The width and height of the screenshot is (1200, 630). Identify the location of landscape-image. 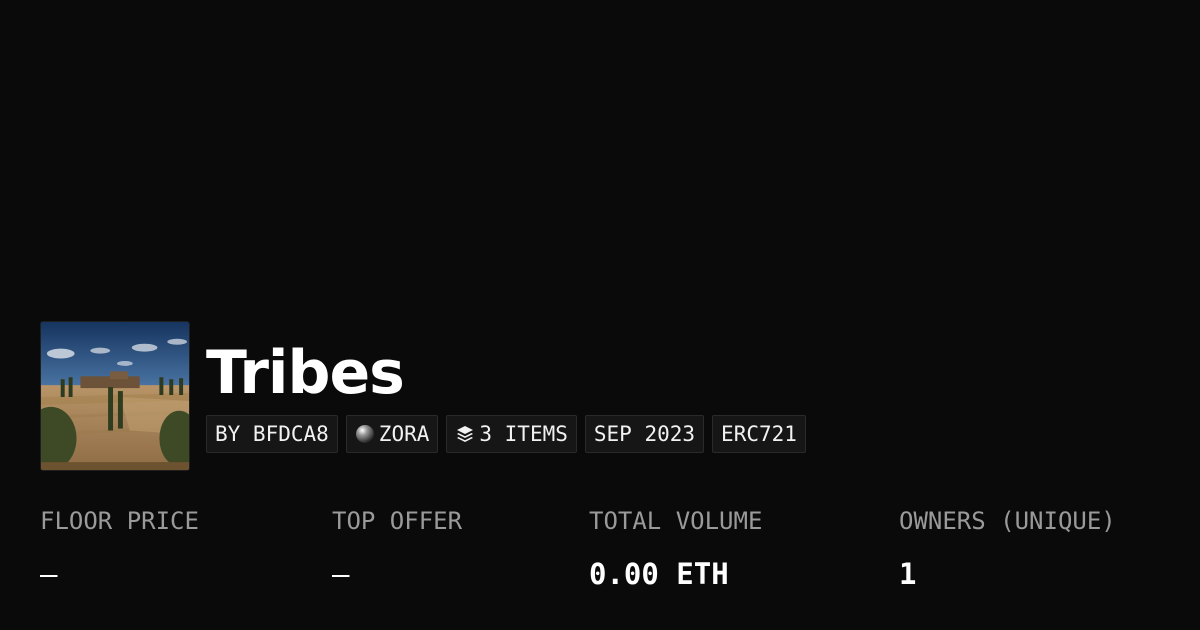
(115, 396).